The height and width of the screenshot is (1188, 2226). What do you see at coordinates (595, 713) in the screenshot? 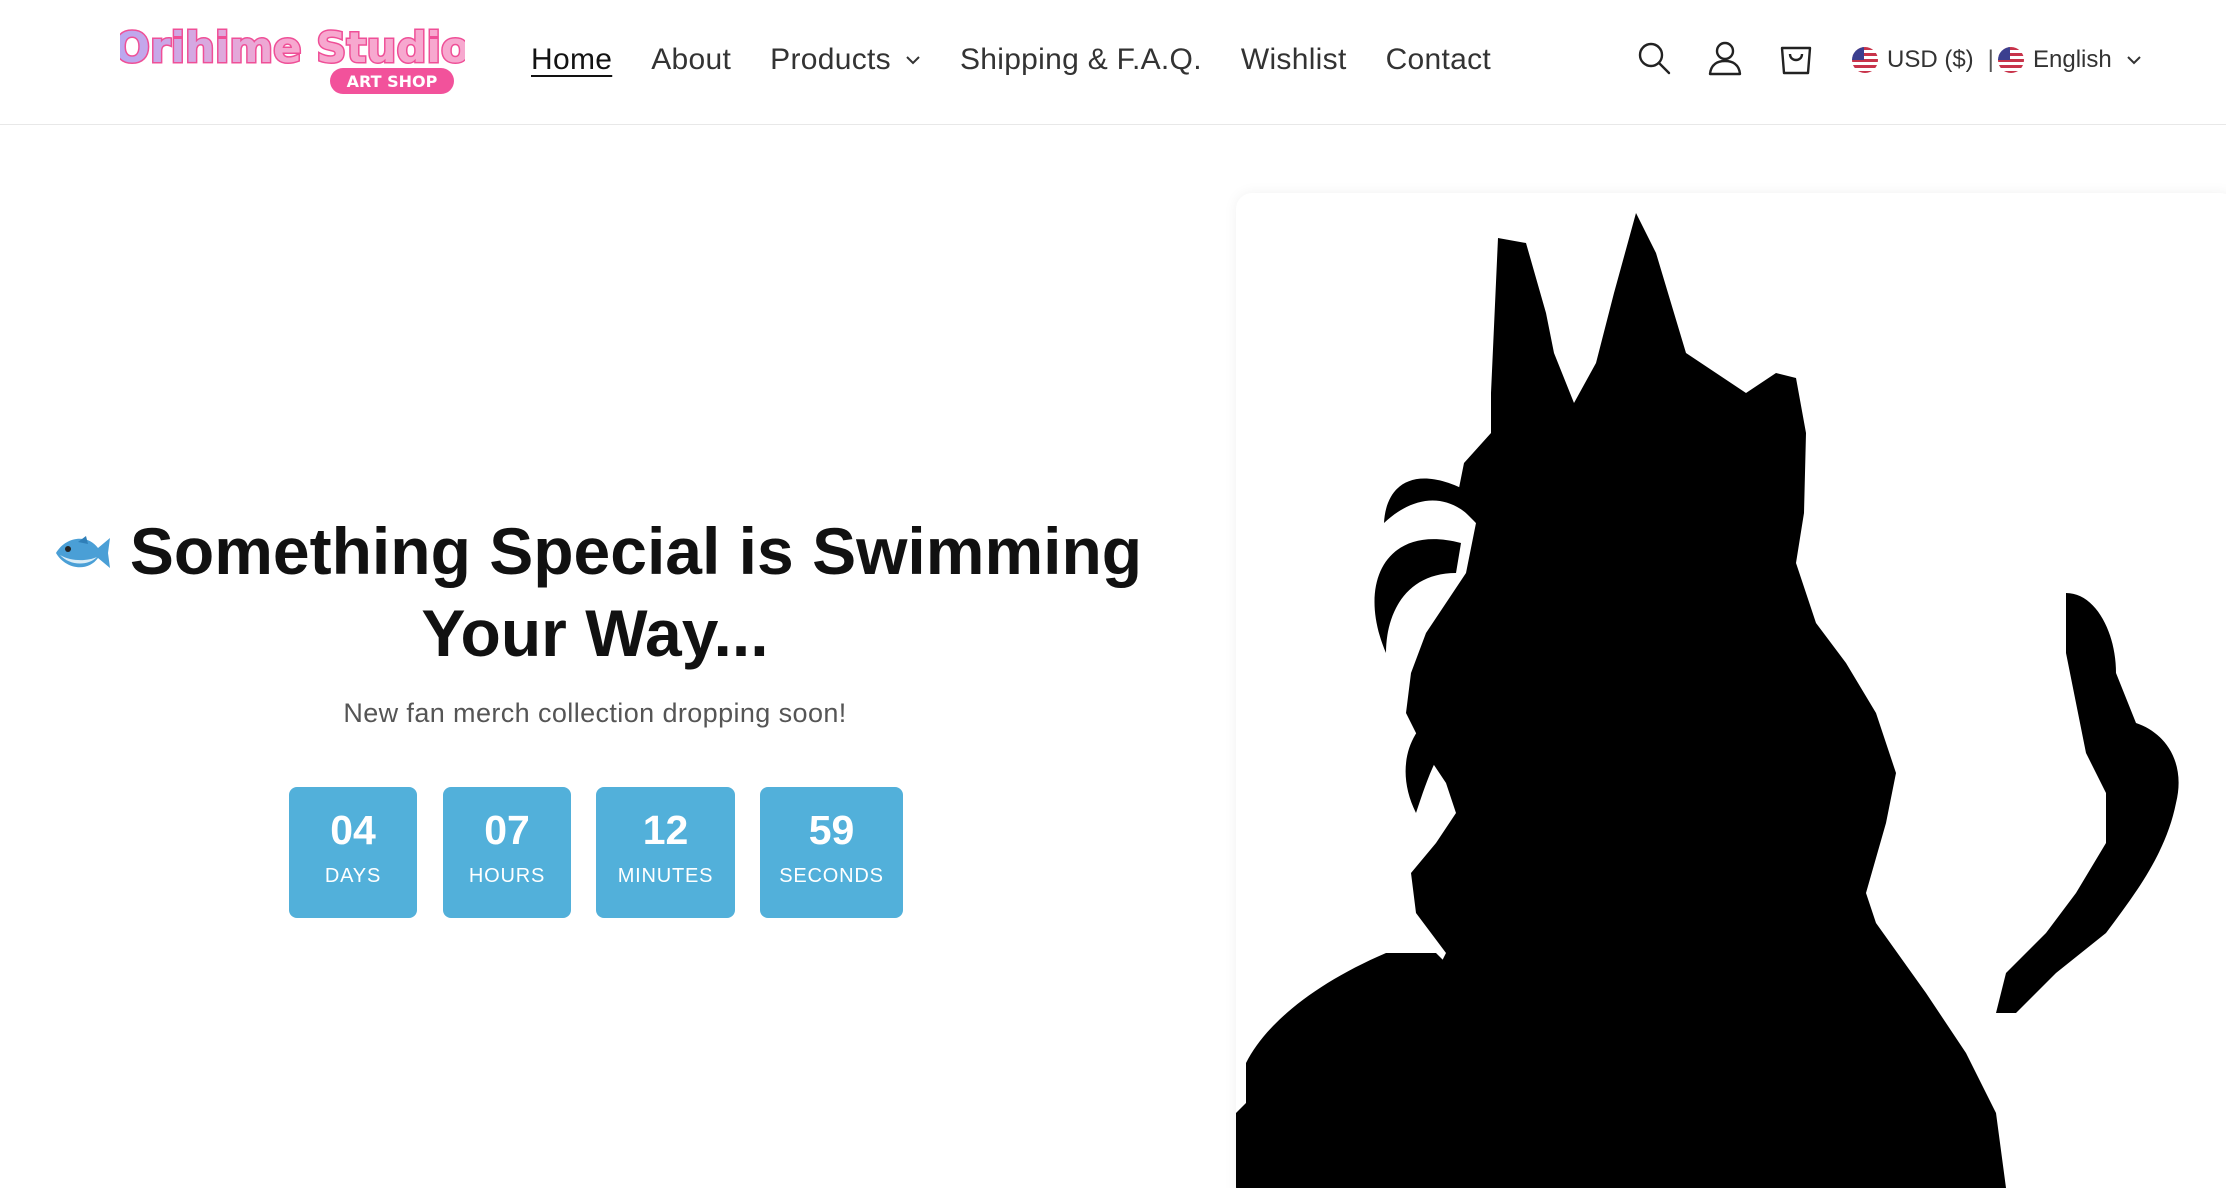
I see `hero-subtext: New fan merch collection dropping soon!` at bounding box center [595, 713].